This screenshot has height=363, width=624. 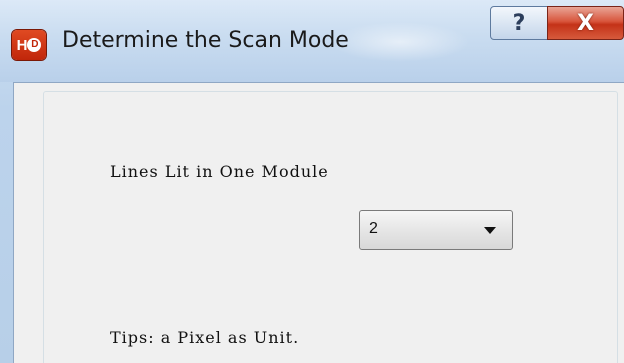 I want to click on tips-text: Tips: a Pixel as Unit., so click(x=205, y=337).